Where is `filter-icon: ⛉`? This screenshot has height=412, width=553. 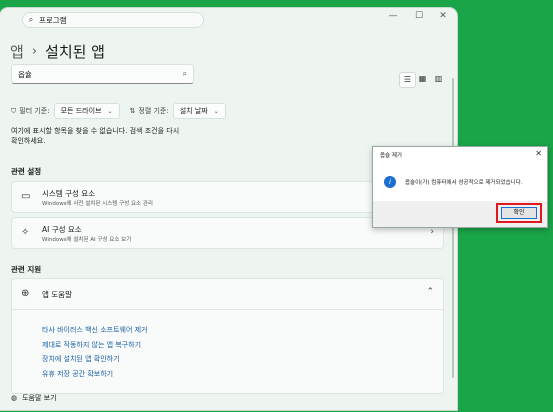 filter-icon: ⛉ is located at coordinates (14, 110).